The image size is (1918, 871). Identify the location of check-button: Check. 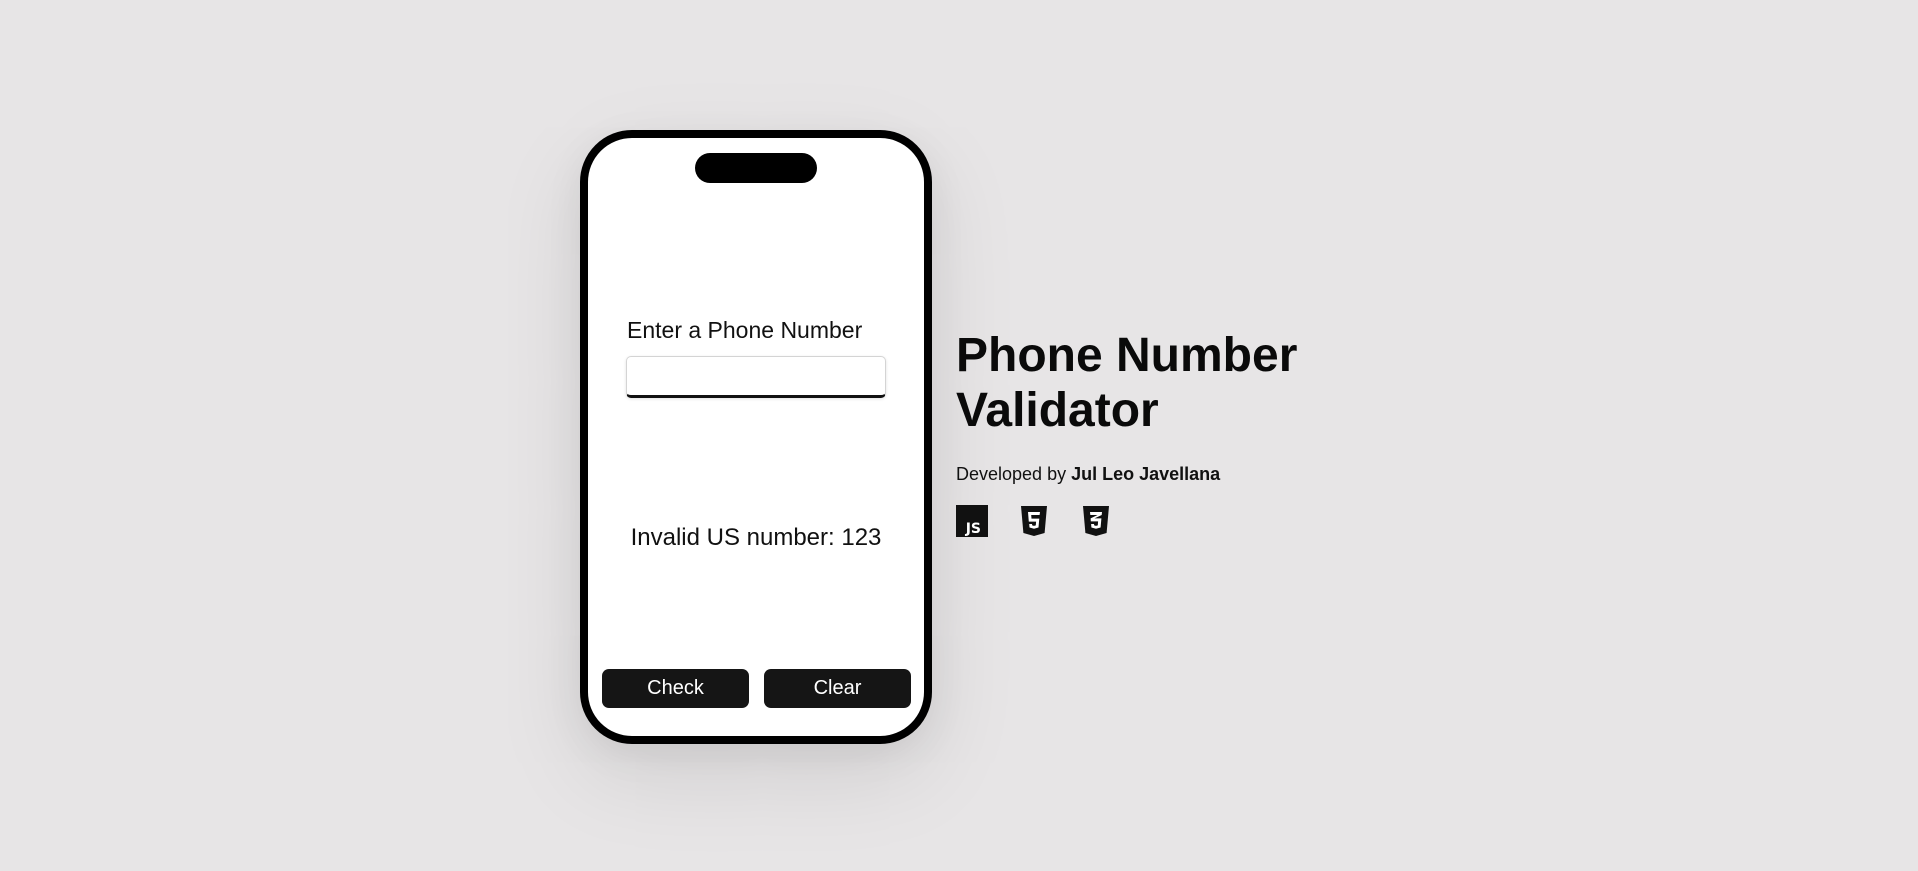
(675, 688).